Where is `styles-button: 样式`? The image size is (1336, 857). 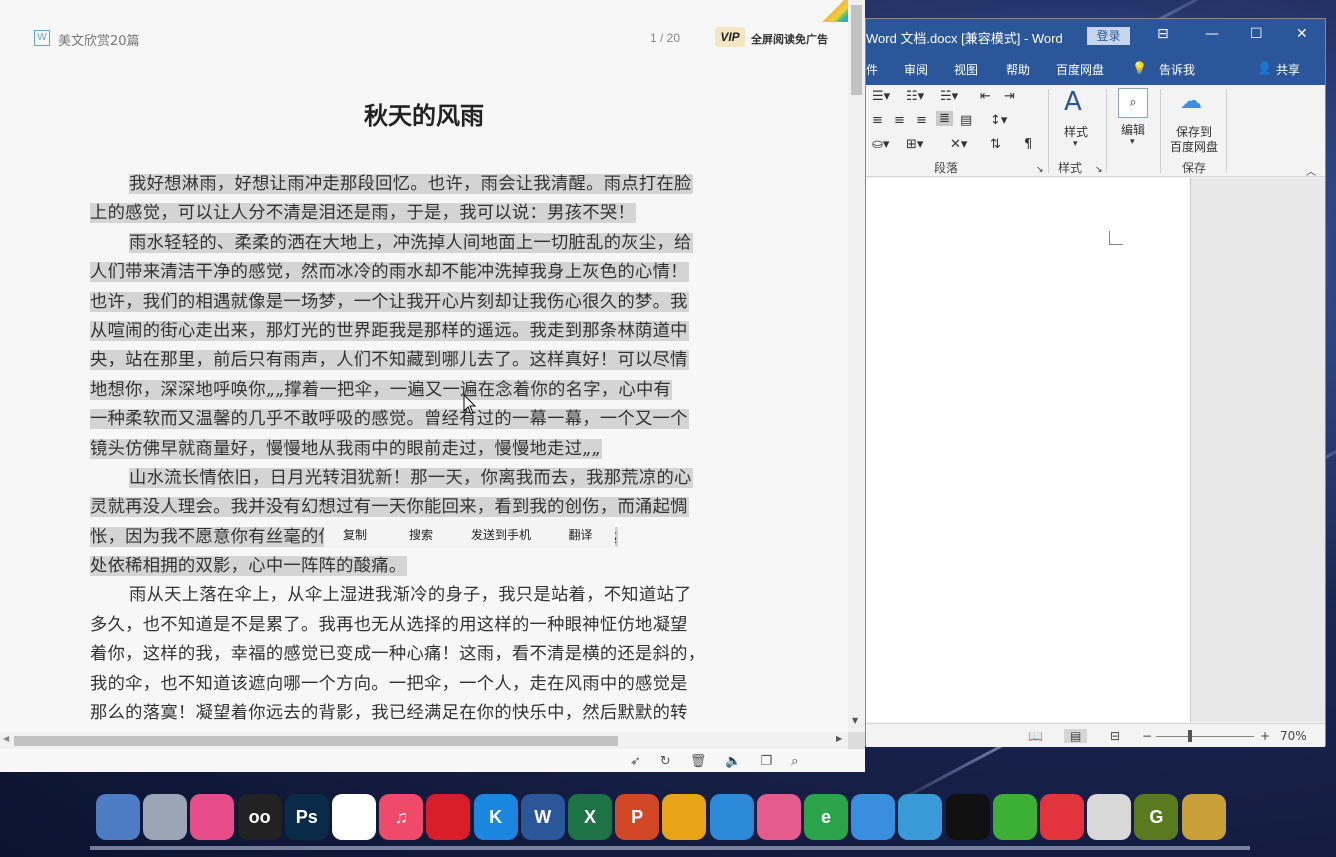 styles-button: 样式 is located at coordinates (1076, 131).